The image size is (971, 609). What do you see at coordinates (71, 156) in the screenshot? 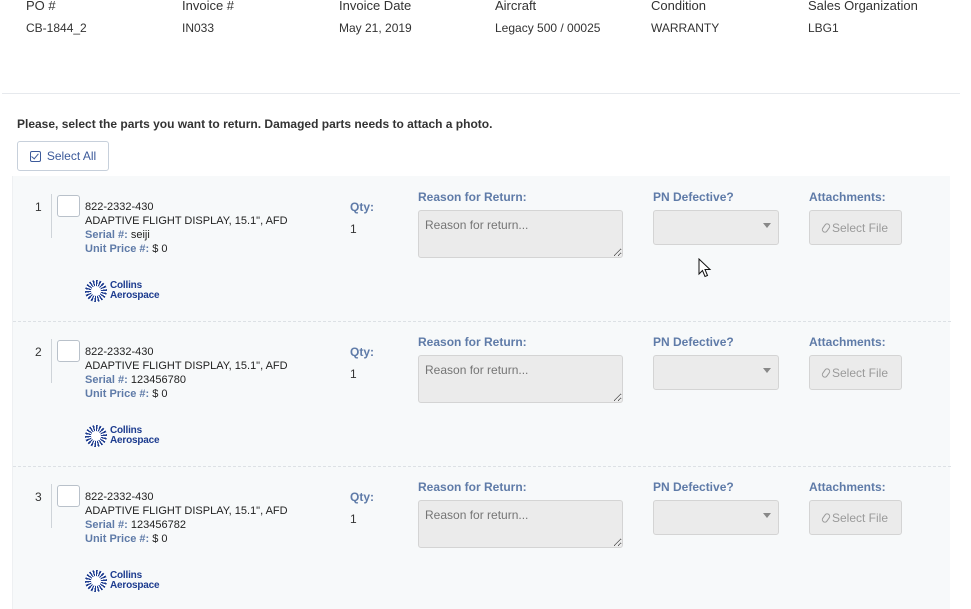
I see `select-all-label: Select All` at bounding box center [71, 156].